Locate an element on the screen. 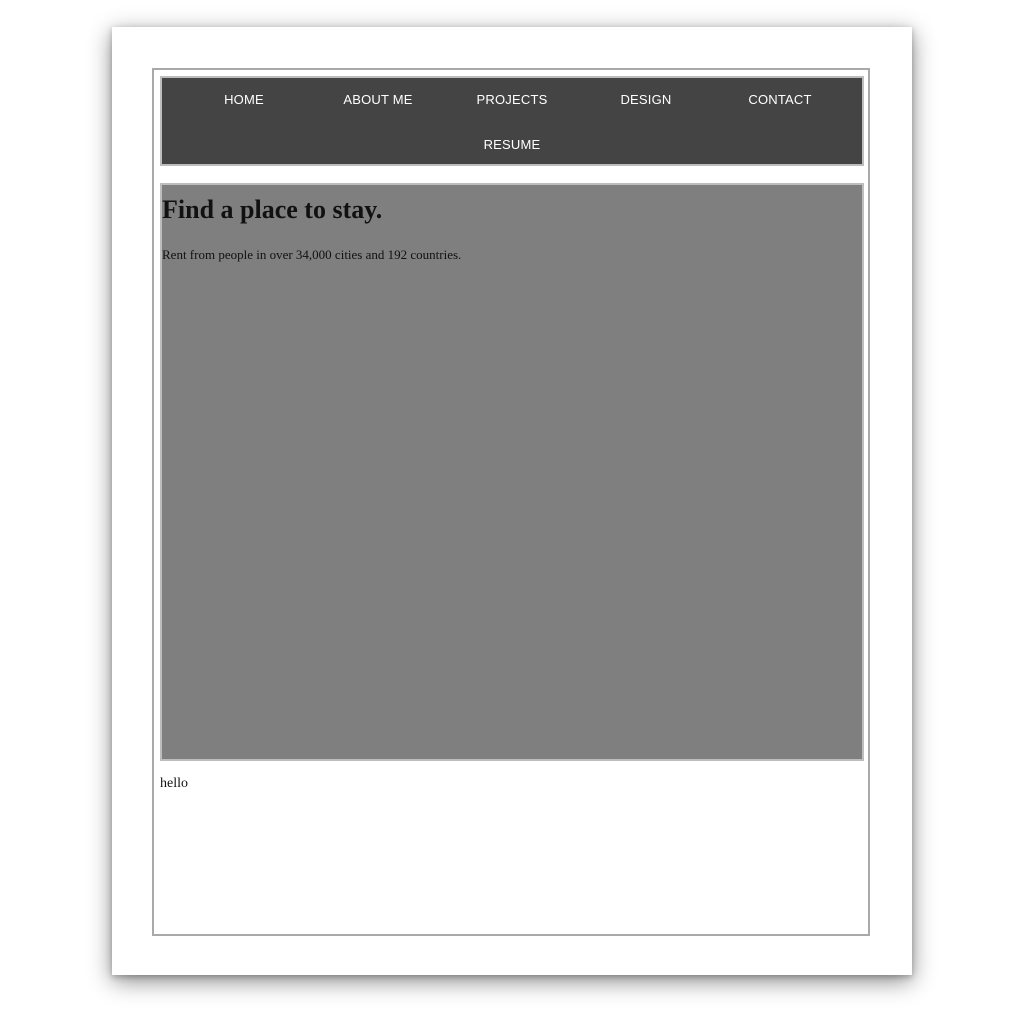 The height and width of the screenshot is (1024, 1024). nav-item-projects: PROJECTS is located at coordinates (512, 99).